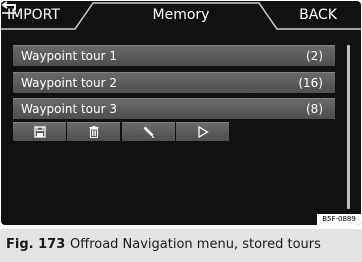 Image resolution: width=362 pixels, height=262 pixels. What do you see at coordinates (69, 56) in the screenshot?
I see `tour-name: Waypoint tour 1` at bounding box center [69, 56].